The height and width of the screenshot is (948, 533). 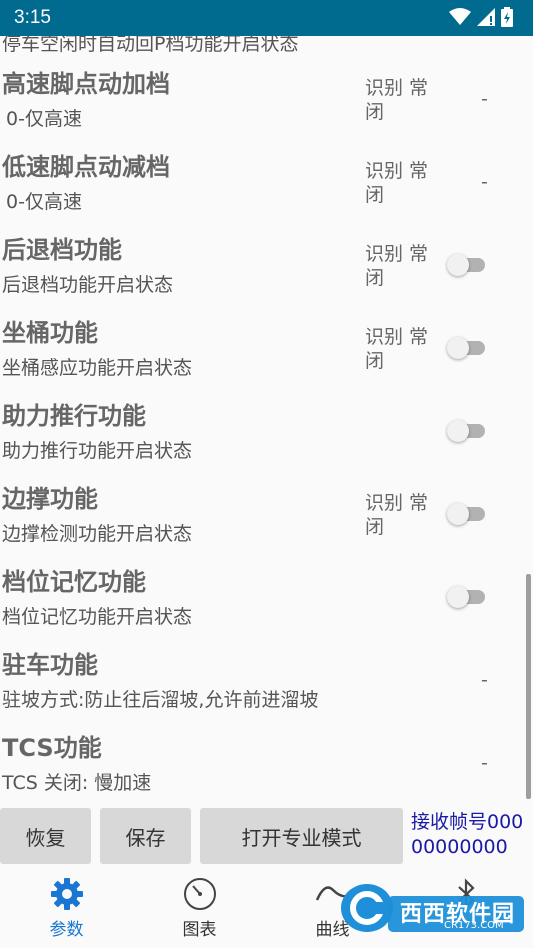 What do you see at coordinates (266, 686) in the screenshot?
I see `row-parking: 驻车功能 驻坡方式:防止往后溜坡,允许前进溜坡 -` at bounding box center [266, 686].